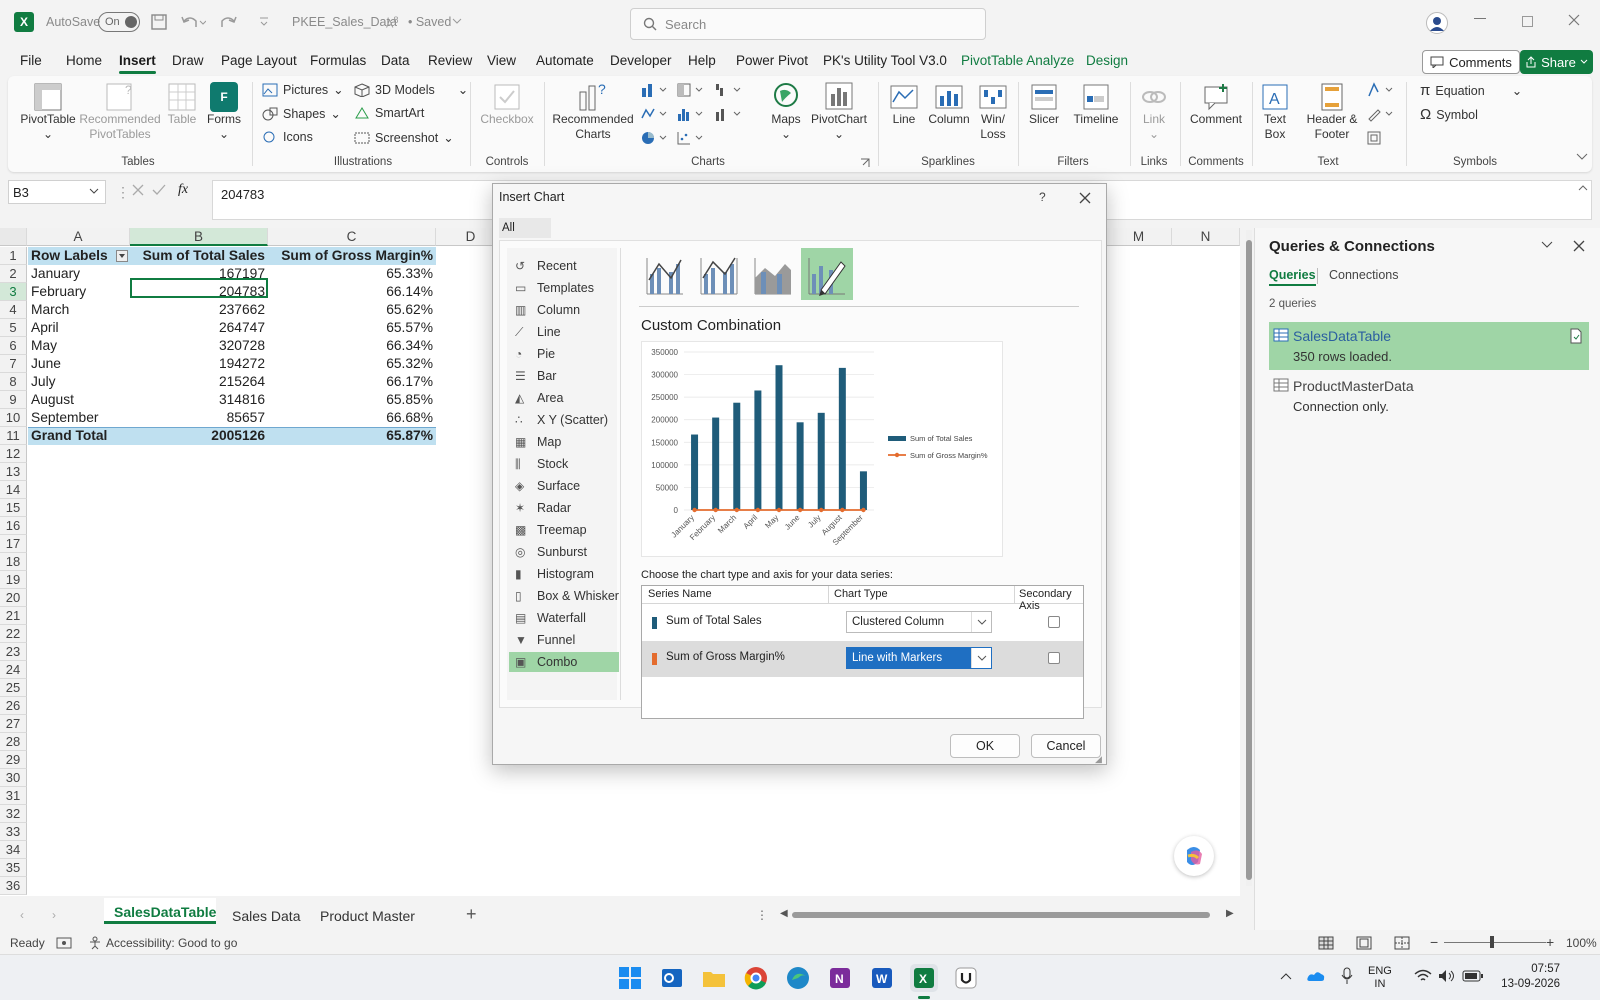 Image resolution: width=1600 pixels, height=1000 pixels. Describe the element at coordinates (862, 659) in the screenshot. I see `series-row-gross-margin: Sum of Gross Margin% Line with Markers` at that location.